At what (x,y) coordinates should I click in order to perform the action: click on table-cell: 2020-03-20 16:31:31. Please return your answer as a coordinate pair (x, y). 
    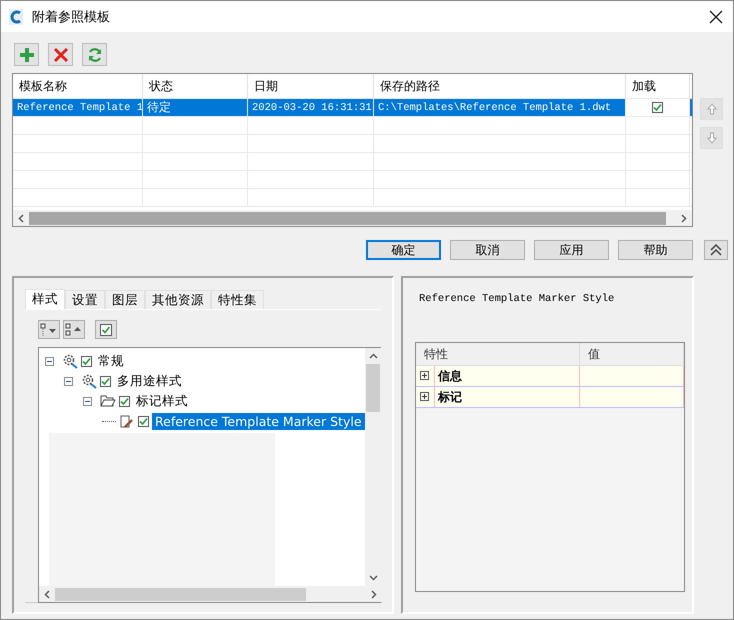
    Looking at the image, I should click on (311, 107).